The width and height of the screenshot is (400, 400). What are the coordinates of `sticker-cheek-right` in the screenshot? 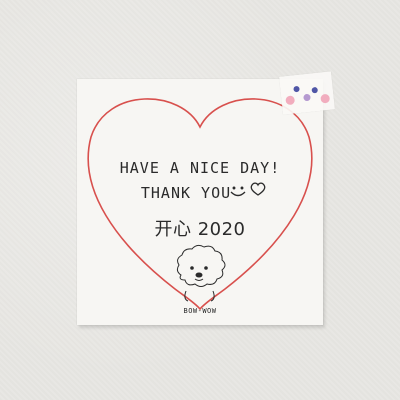 It's located at (325, 98).